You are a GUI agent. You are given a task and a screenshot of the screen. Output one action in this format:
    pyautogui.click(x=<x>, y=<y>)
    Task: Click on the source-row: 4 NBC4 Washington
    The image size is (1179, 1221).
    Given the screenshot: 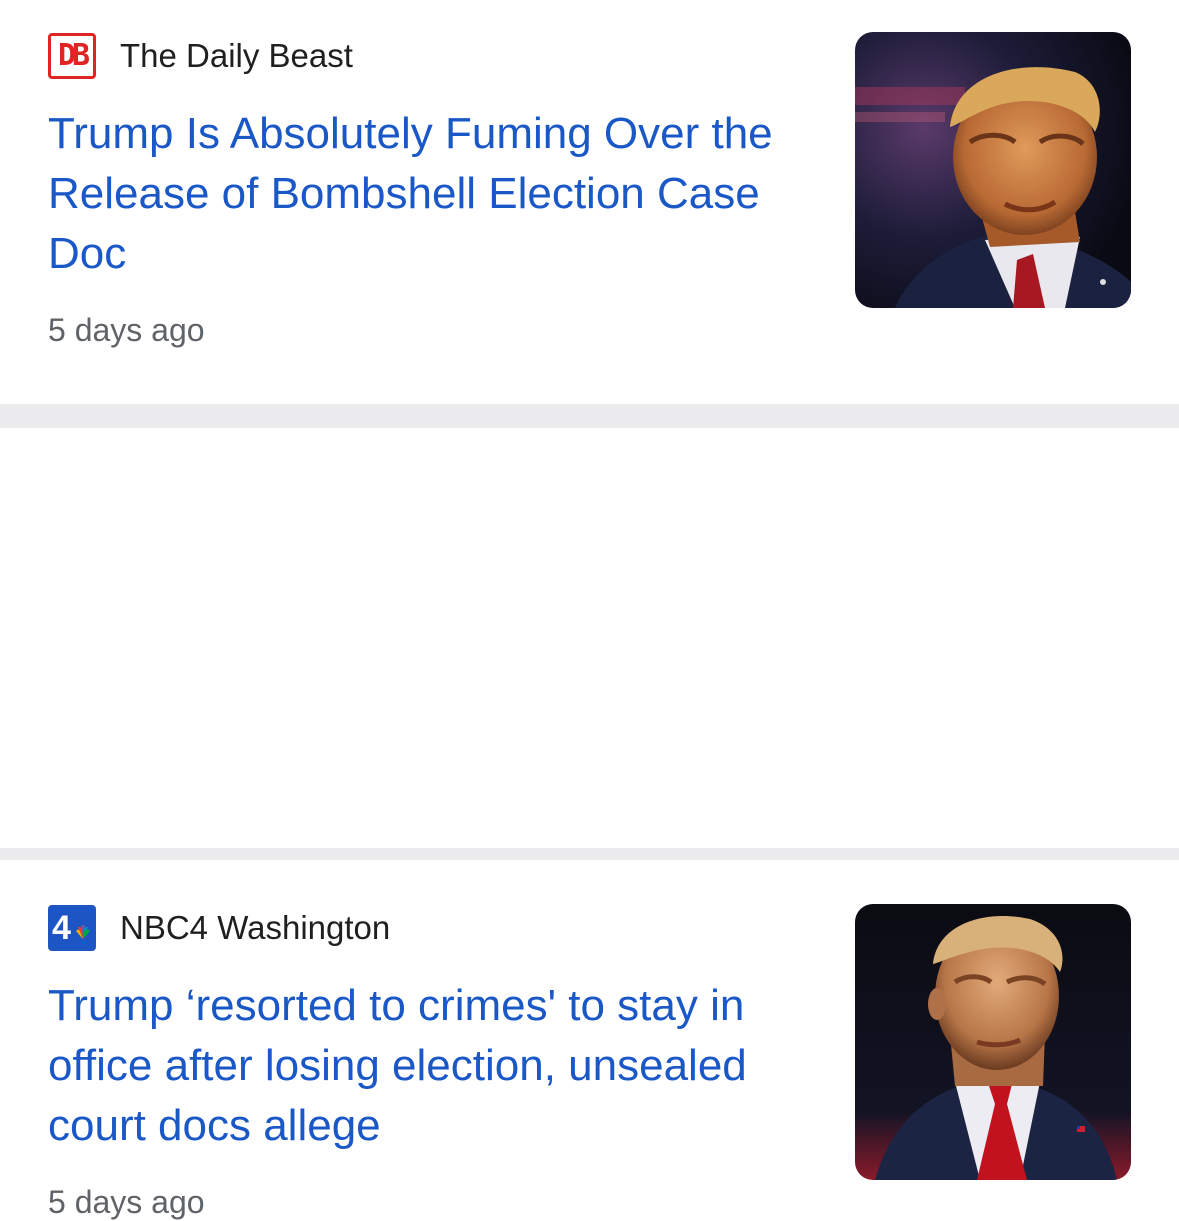 What is the action you would take?
    pyautogui.click(x=219, y=928)
    